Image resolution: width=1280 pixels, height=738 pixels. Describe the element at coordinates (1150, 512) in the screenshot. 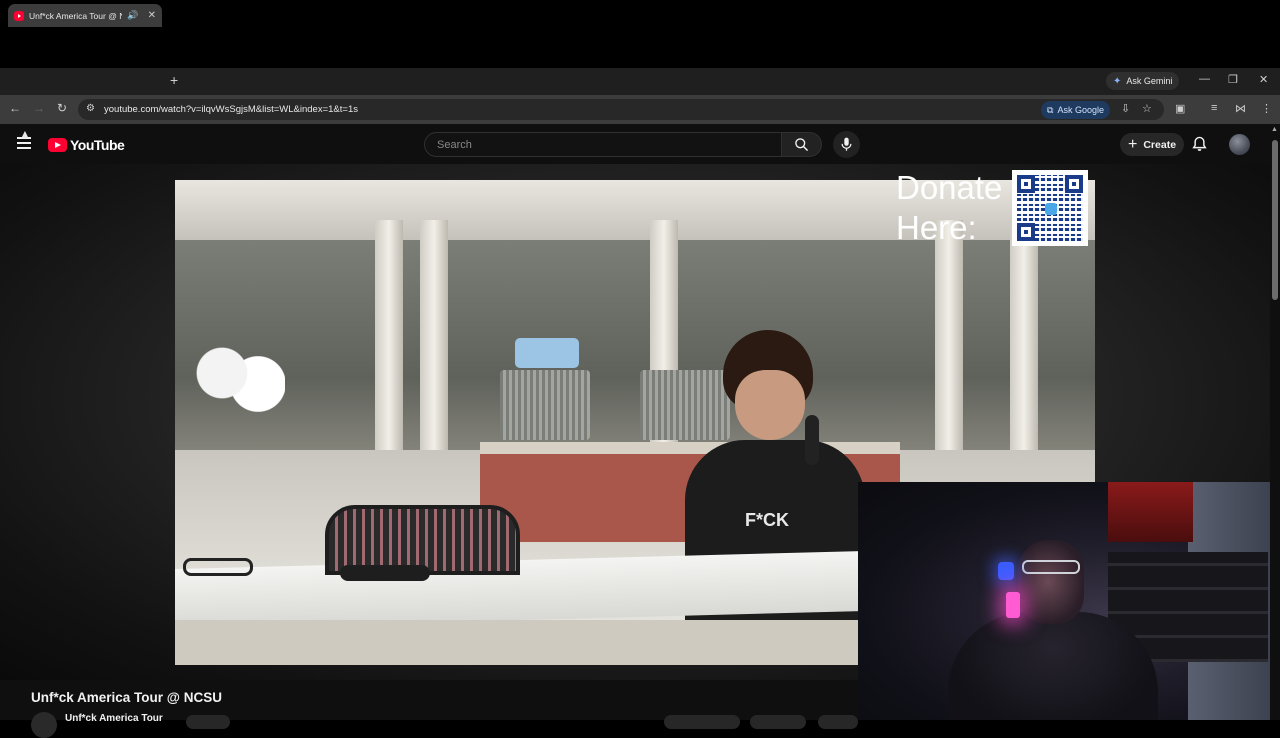

I see `red-curtain` at that location.